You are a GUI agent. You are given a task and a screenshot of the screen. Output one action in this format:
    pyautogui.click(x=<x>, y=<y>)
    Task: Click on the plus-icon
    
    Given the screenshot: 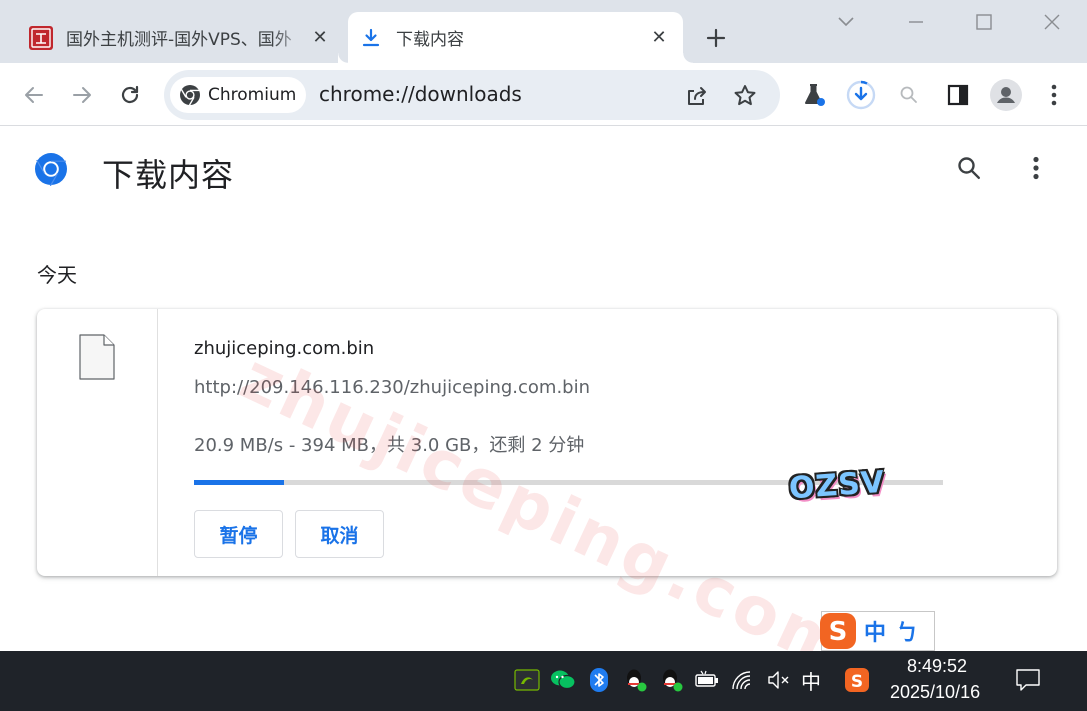 What is the action you would take?
    pyautogui.click(x=716, y=38)
    